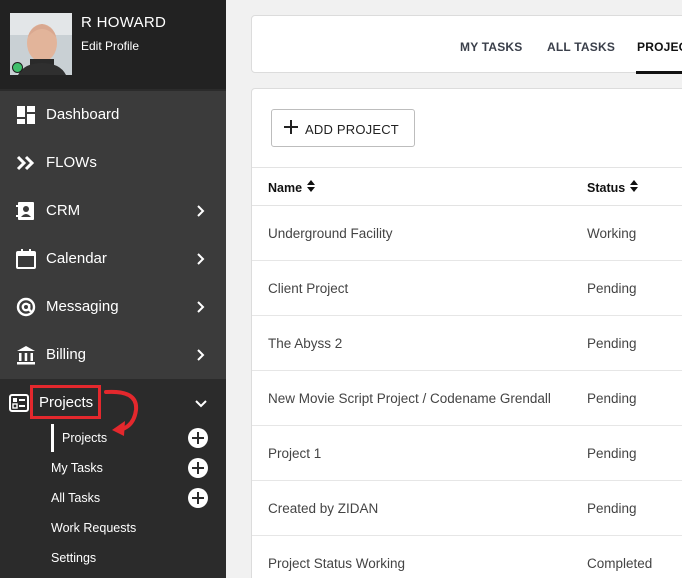 Image resolution: width=682 pixels, height=578 pixels. I want to click on submenu-item-work-requests: Work Requests, so click(113, 528).